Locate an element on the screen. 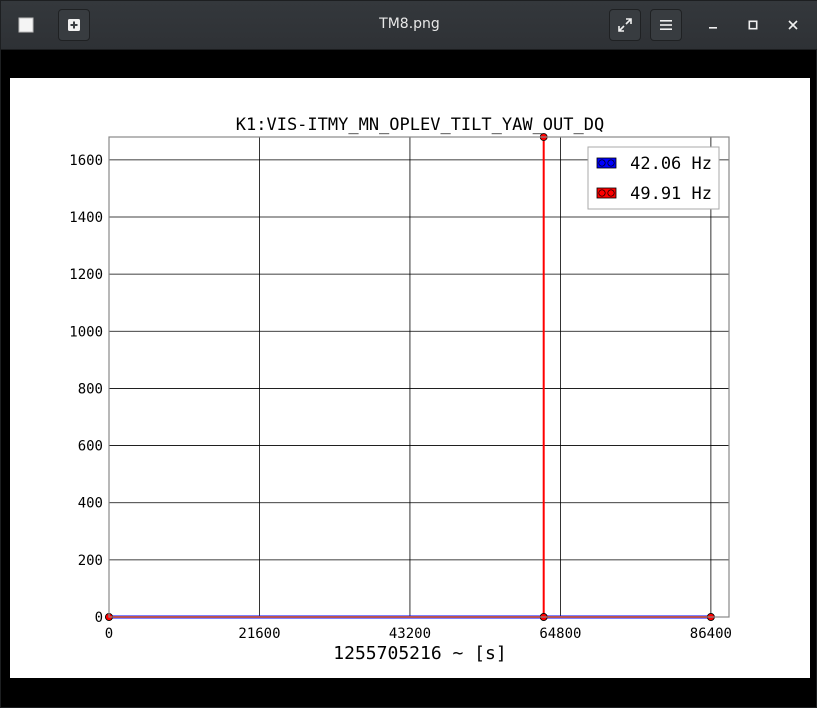 This screenshot has width=817, height=708. y-tick-label: 1400 is located at coordinates (86, 218).